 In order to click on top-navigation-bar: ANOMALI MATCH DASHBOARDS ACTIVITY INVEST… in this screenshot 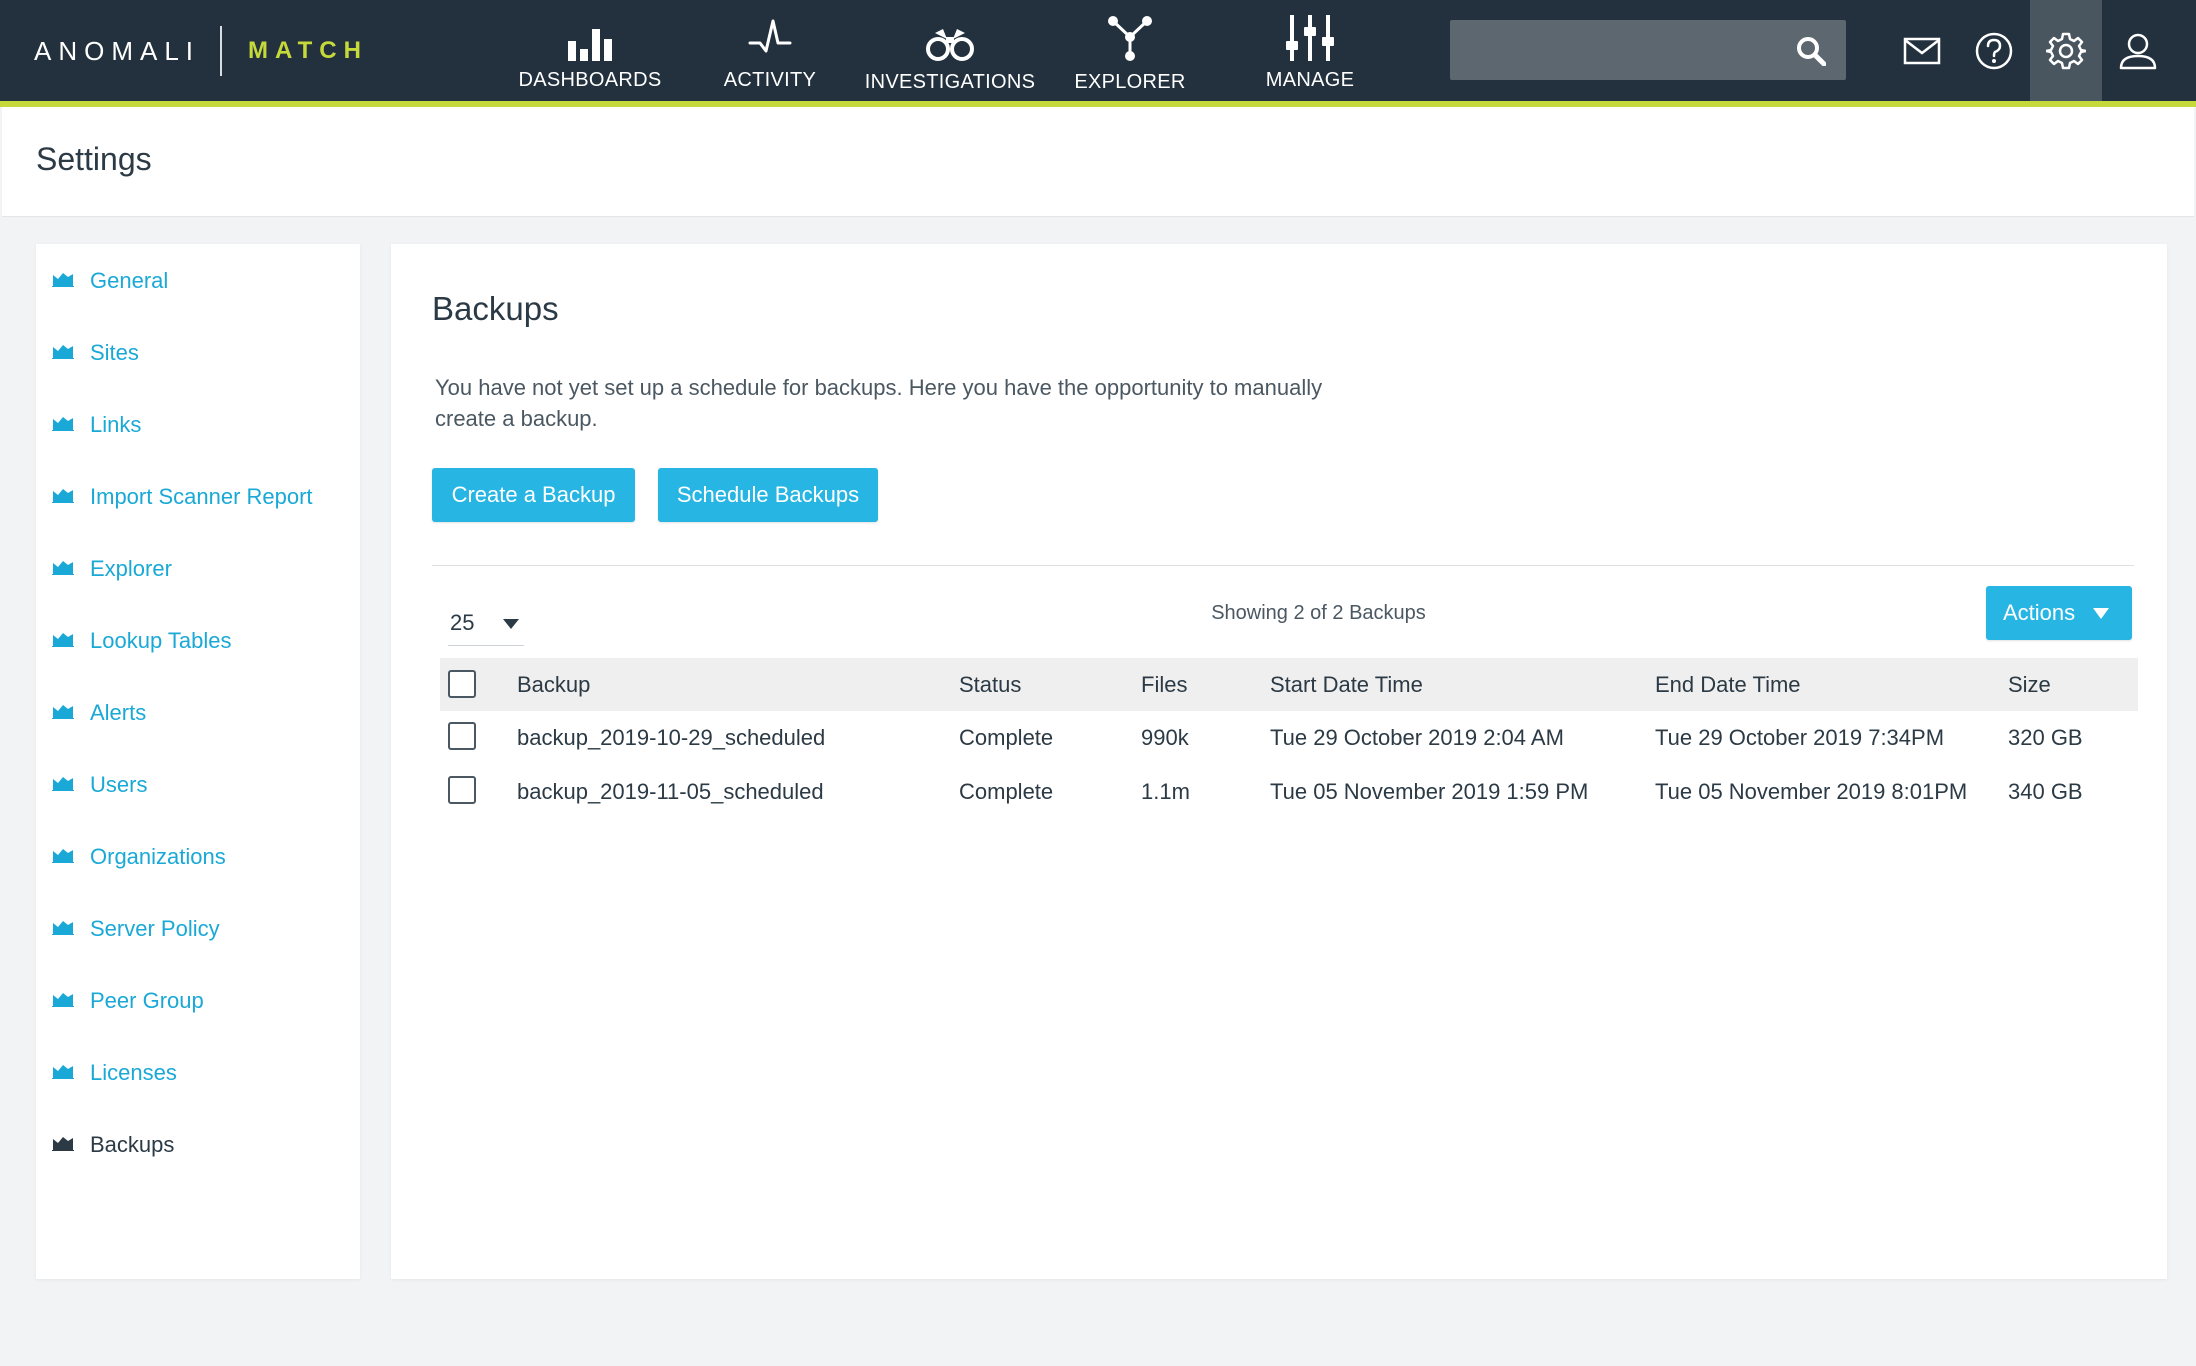, I will do `click(1098, 50)`.